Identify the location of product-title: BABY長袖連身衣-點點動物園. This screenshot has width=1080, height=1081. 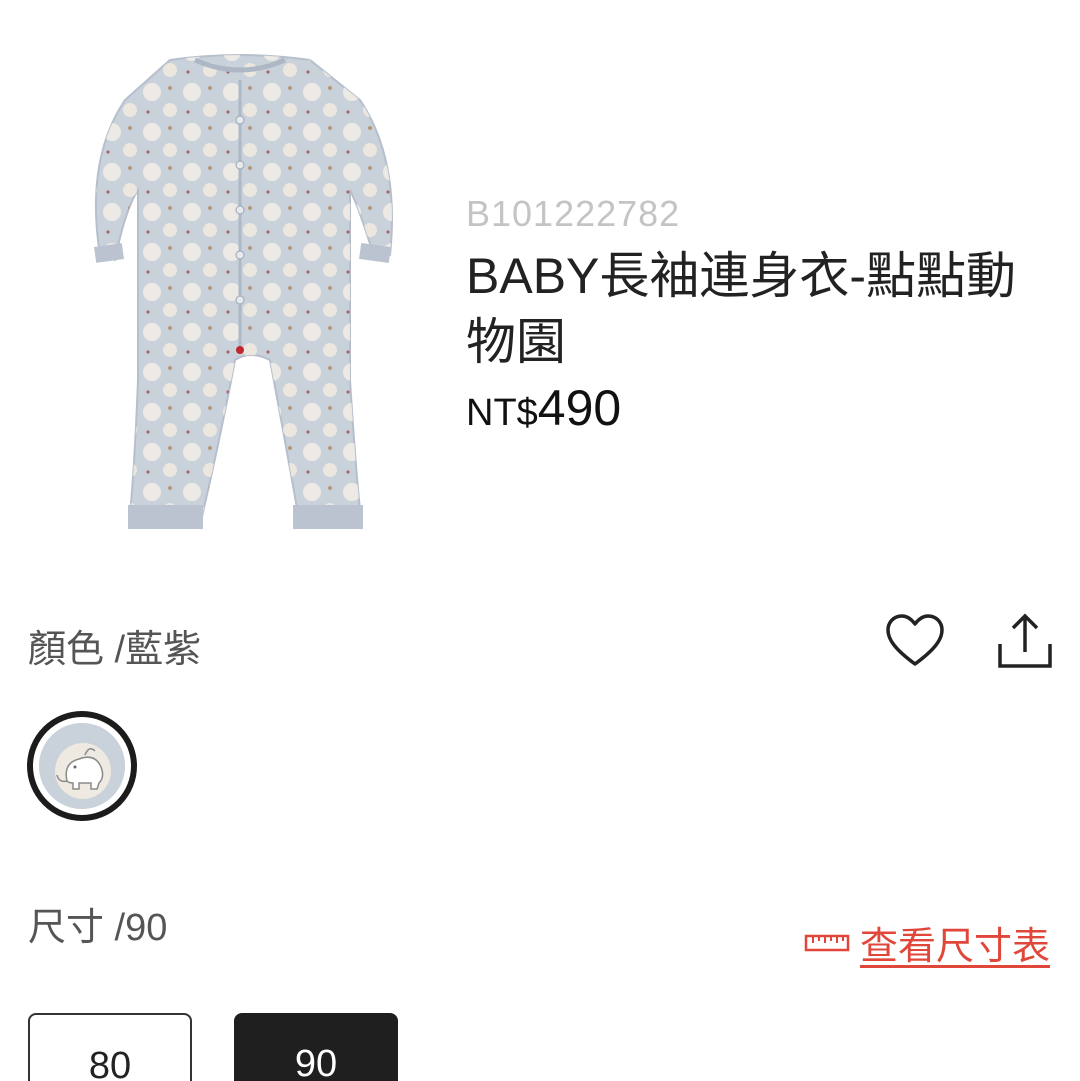
(741, 309).